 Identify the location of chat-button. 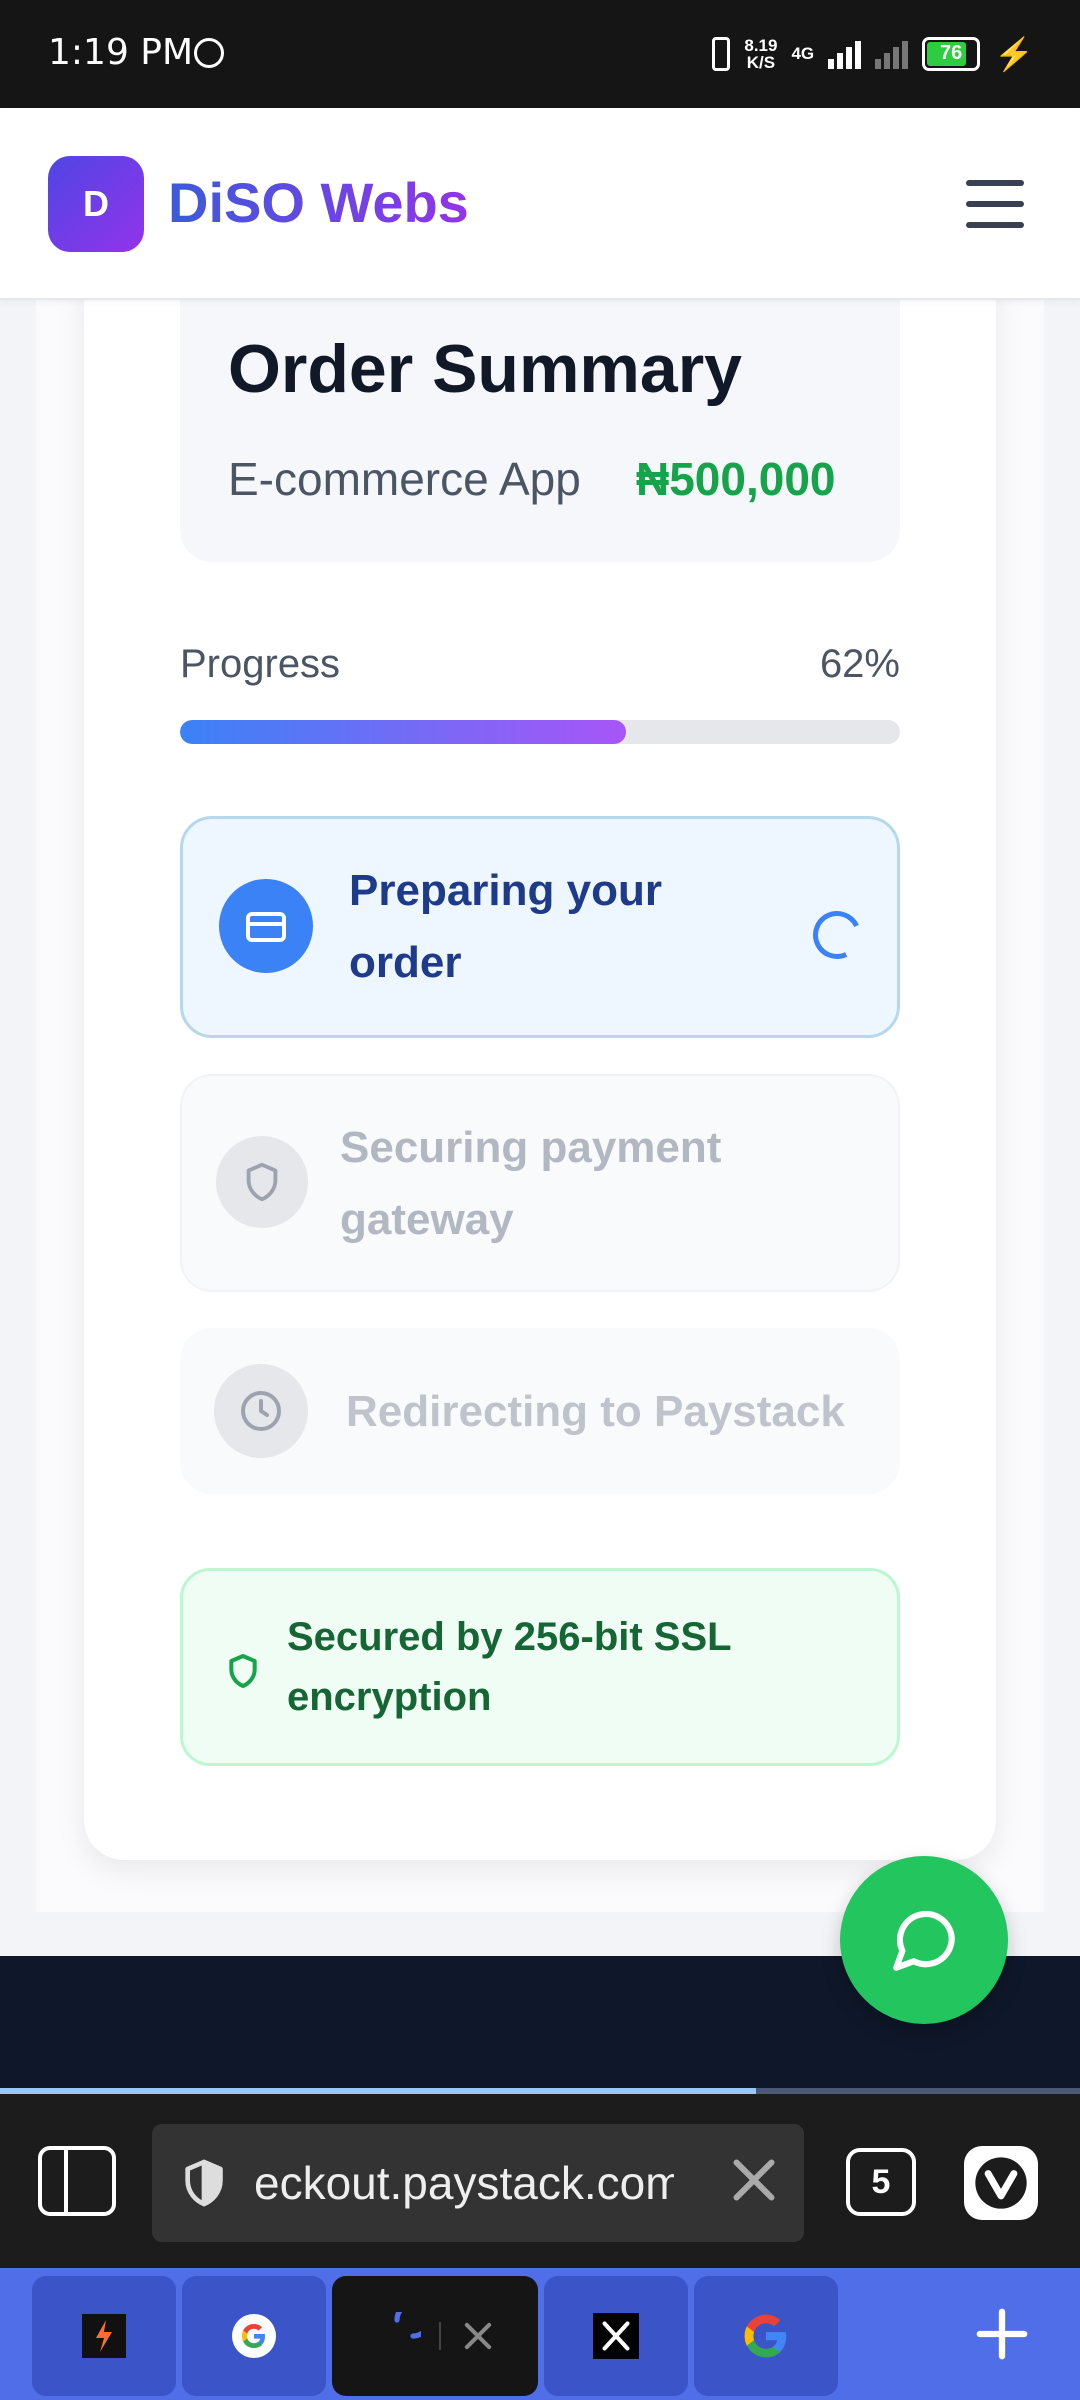
(924, 1940).